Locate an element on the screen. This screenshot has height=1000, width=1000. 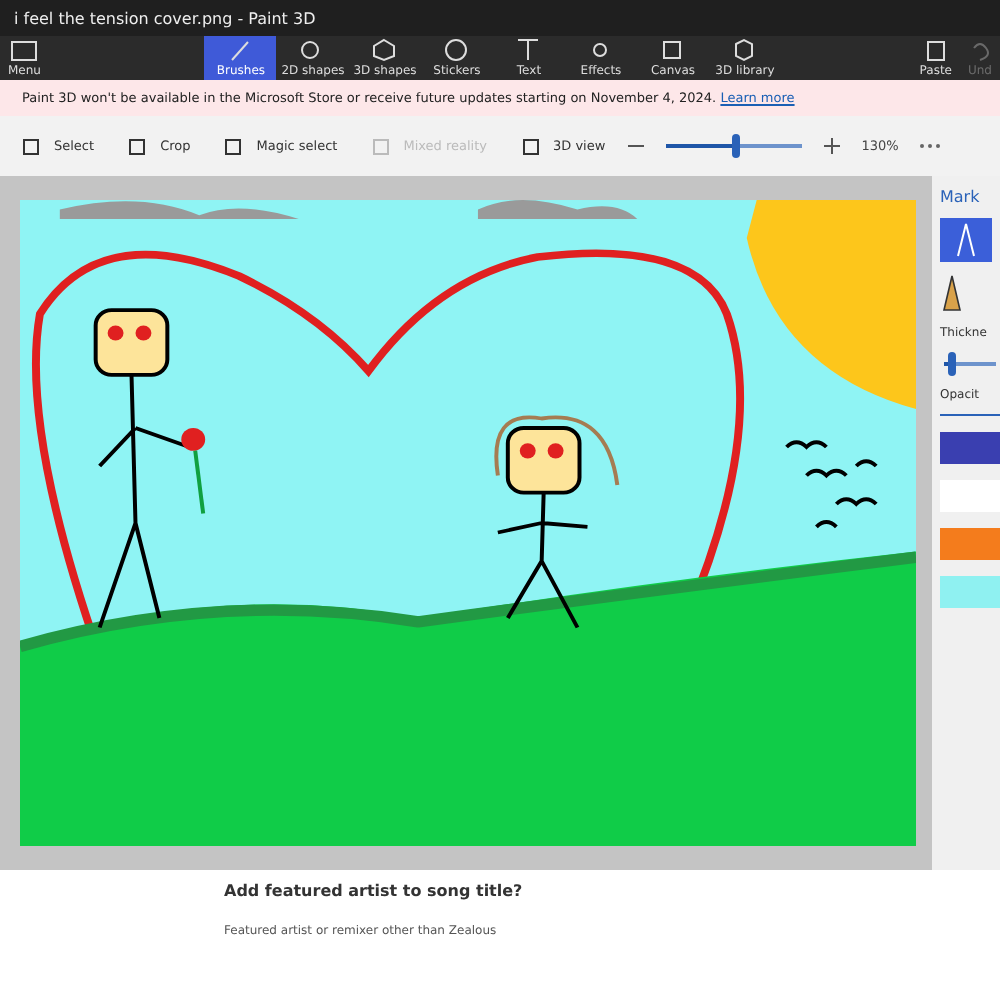
undo-icon is located at coordinates (980, 50).